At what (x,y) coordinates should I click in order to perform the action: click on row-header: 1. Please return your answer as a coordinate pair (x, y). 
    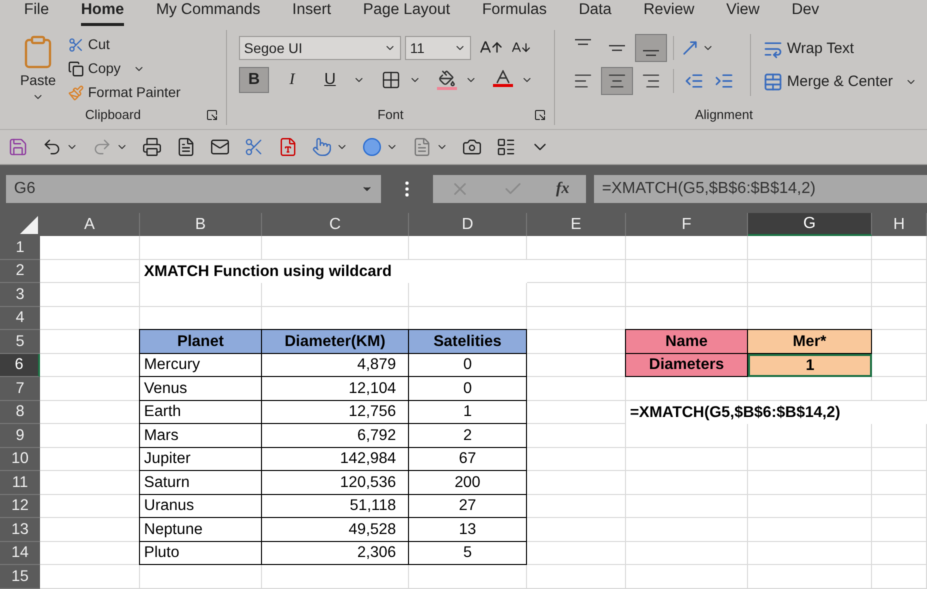
    Looking at the image, I should click on (20, 248).